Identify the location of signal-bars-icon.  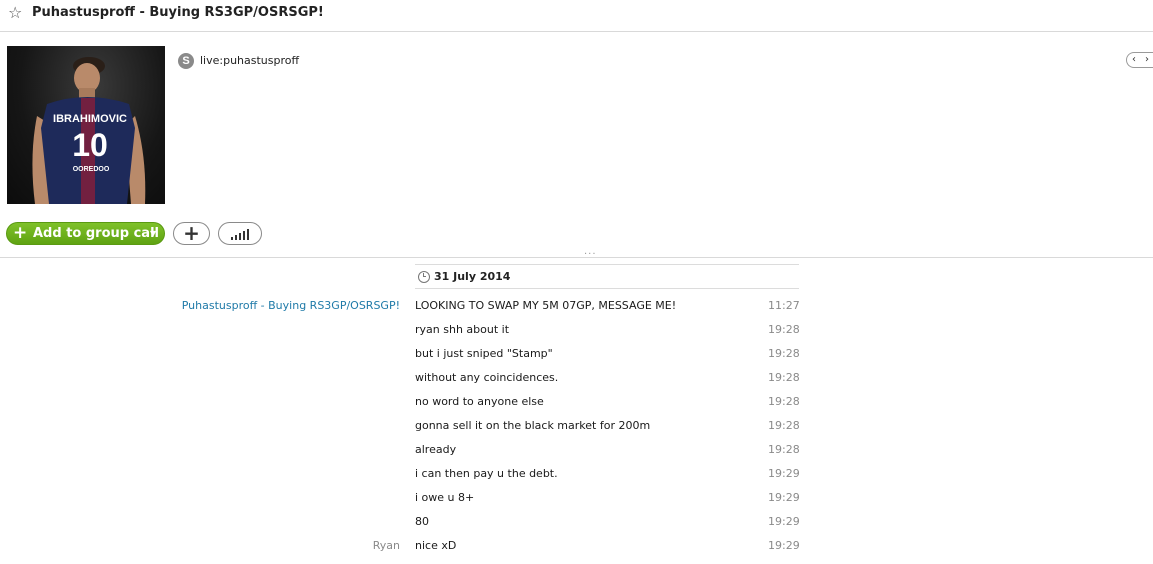
(240, 234).